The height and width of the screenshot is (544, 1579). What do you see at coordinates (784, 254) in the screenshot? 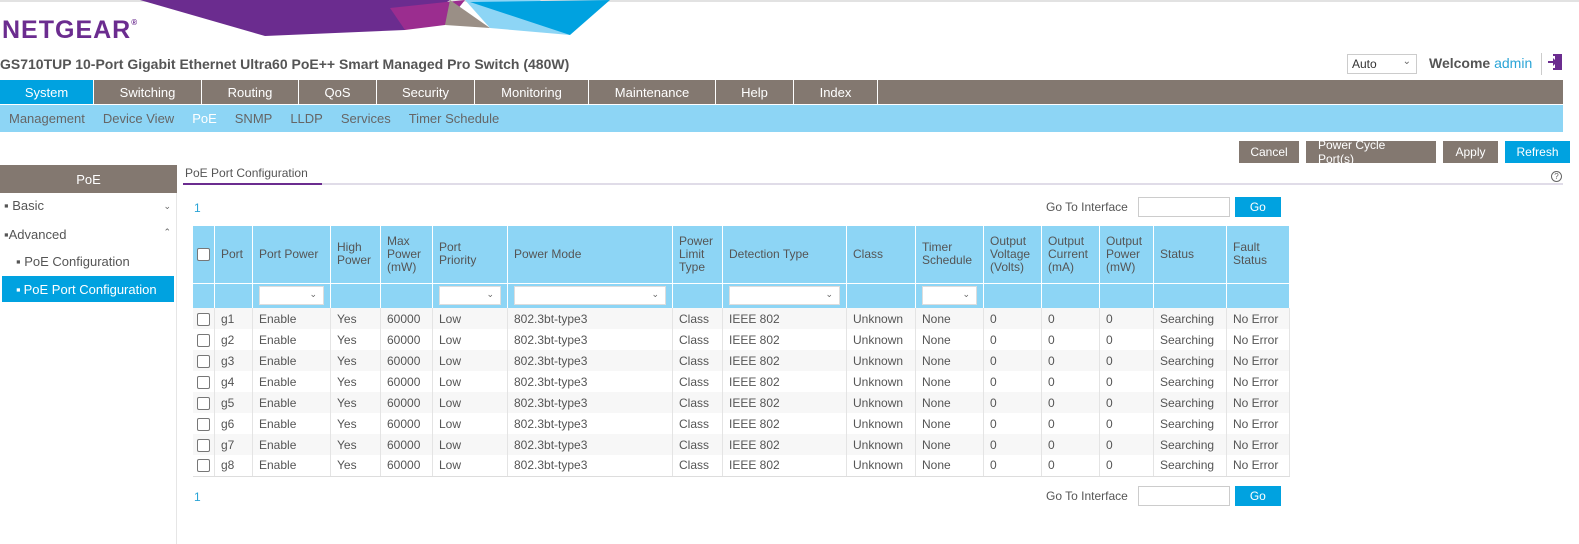
I see `col-detection-type: Detection Type` at bounding box center [784, 254].